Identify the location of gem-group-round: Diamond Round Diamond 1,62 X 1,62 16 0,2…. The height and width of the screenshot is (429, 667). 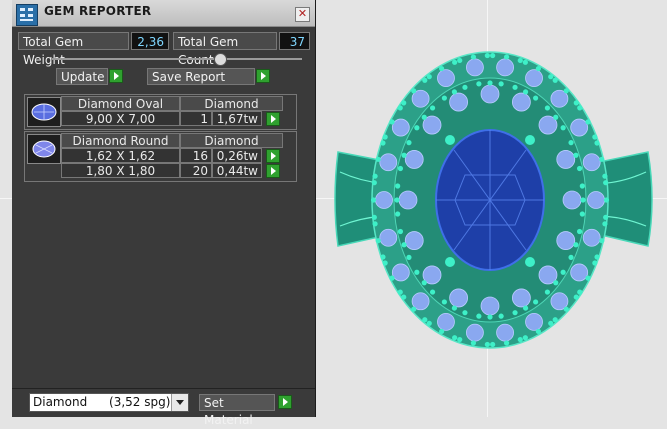
(160, 156).